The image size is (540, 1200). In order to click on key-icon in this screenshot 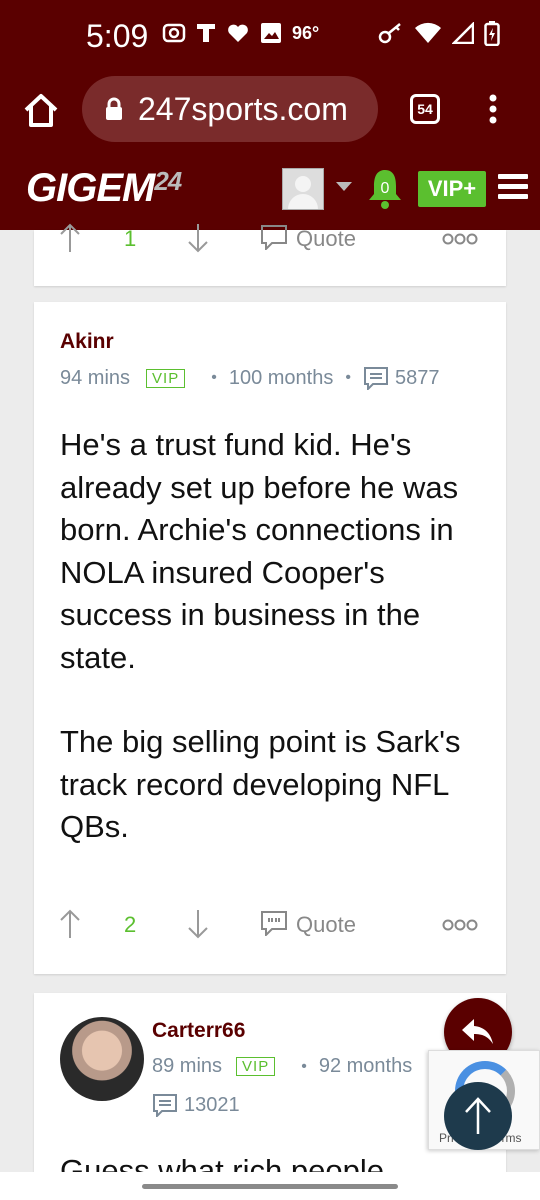, I will do `click(389, 33)`.